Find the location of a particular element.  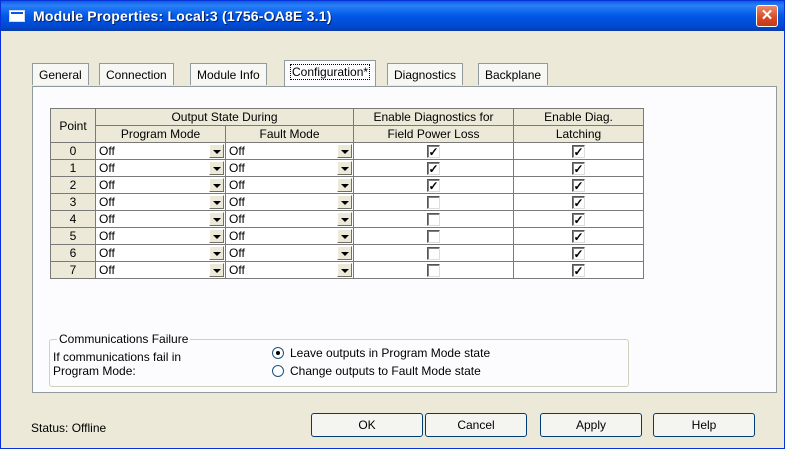

table-row: 5 Off Off ✓ is located at coordinates (347, 236).